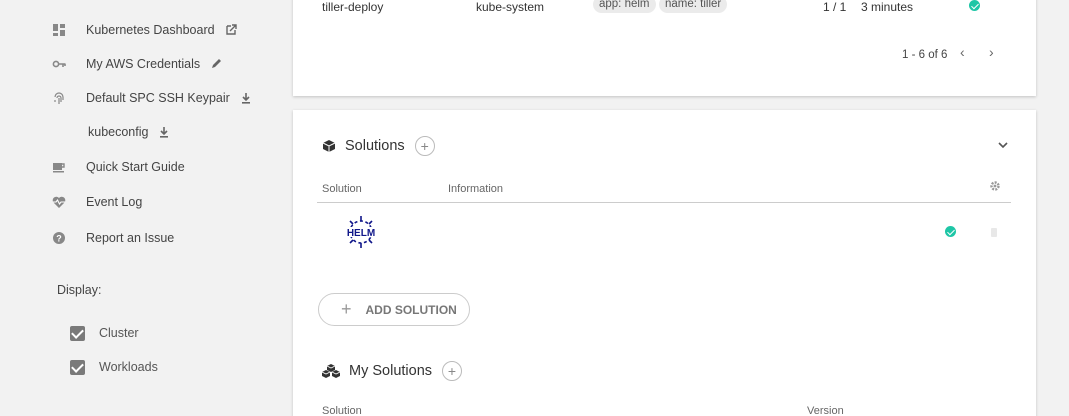 This screenshot has height=416, width=1069. What do you see at coordinates (624, 6) in the screenshot?
I see `label-chip: app: helm` at bounding box center [624, 6].